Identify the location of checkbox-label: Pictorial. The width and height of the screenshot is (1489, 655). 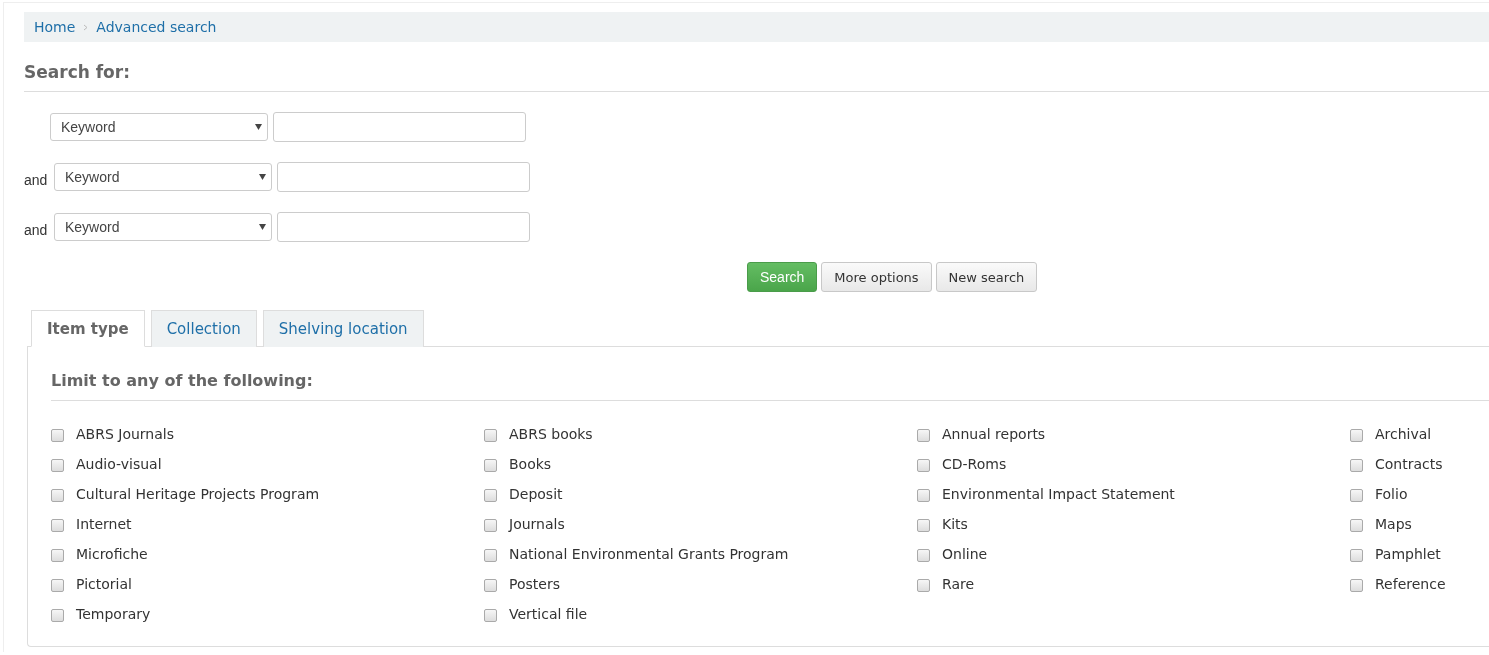
(104, 584).